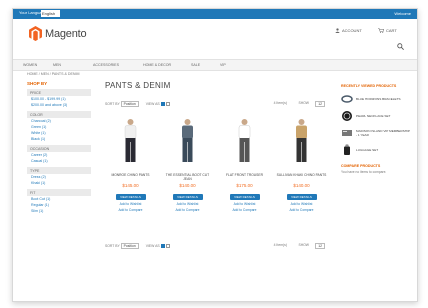 The height and width of the screenshot is (308, 428). I want to click on recent-item: LUGGAGE SET, so click(376, 150).